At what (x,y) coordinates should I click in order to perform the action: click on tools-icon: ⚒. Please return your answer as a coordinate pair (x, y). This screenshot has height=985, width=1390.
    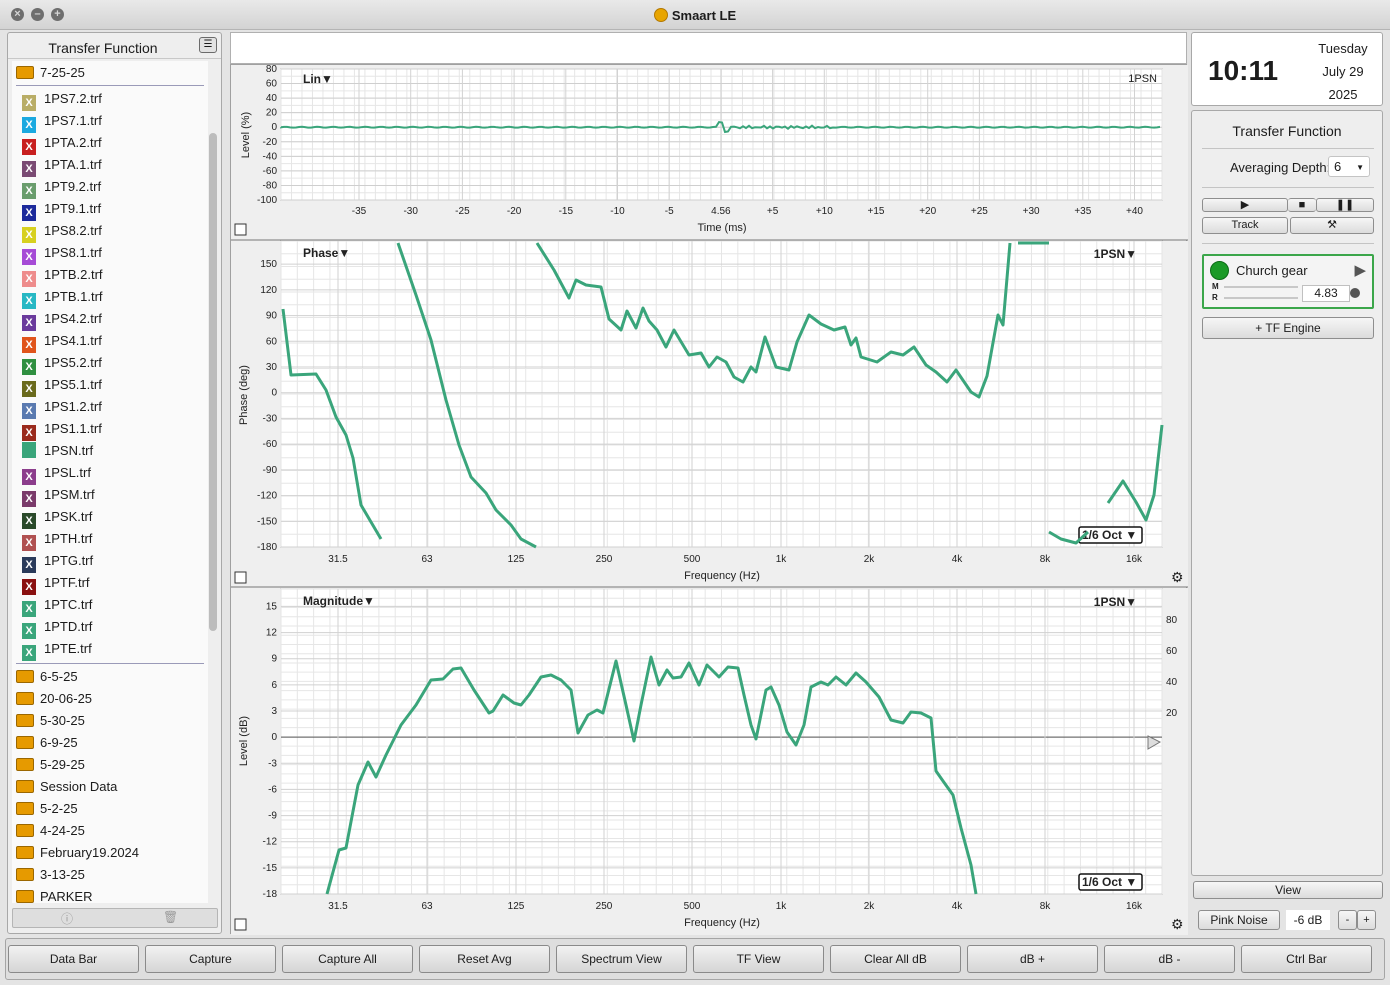
    Looking at the image, I should click on (1332, 225).